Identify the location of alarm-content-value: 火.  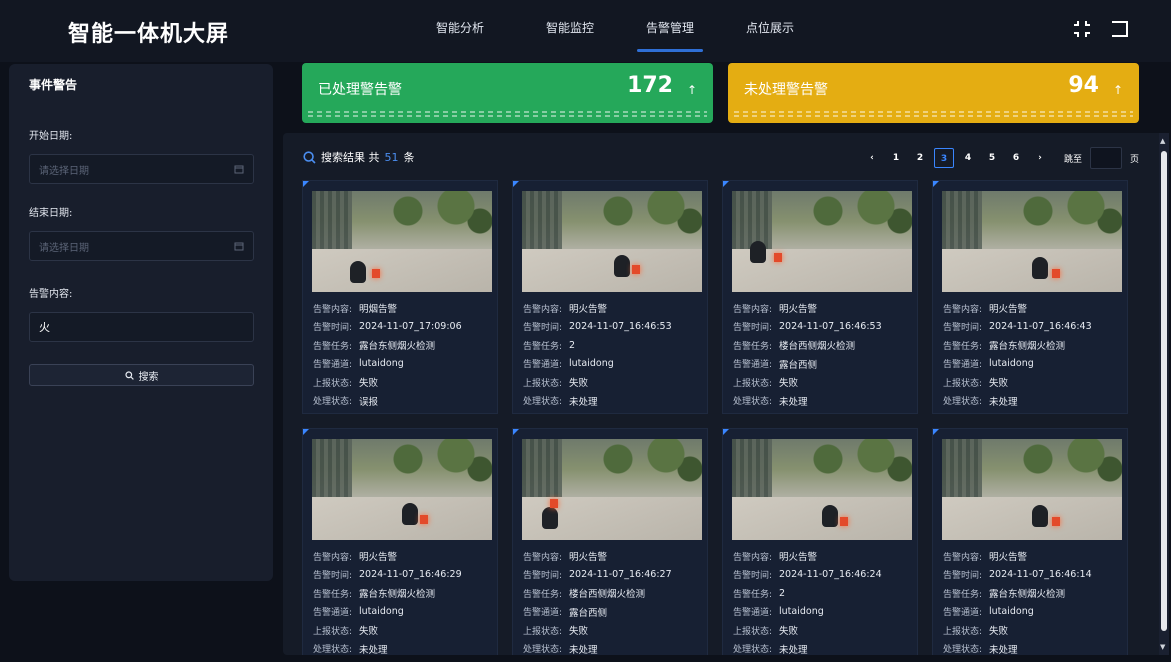
(44, 327).